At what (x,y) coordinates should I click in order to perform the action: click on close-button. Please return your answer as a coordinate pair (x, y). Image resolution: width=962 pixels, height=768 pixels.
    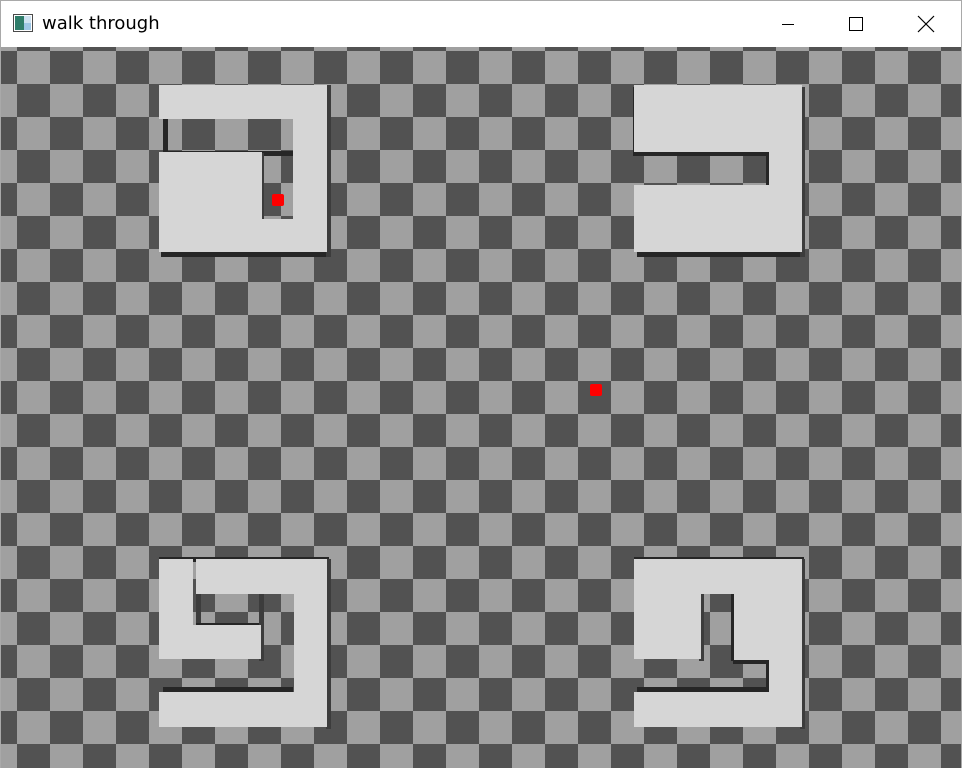
    Looking at the image, I should click on (926, 24).